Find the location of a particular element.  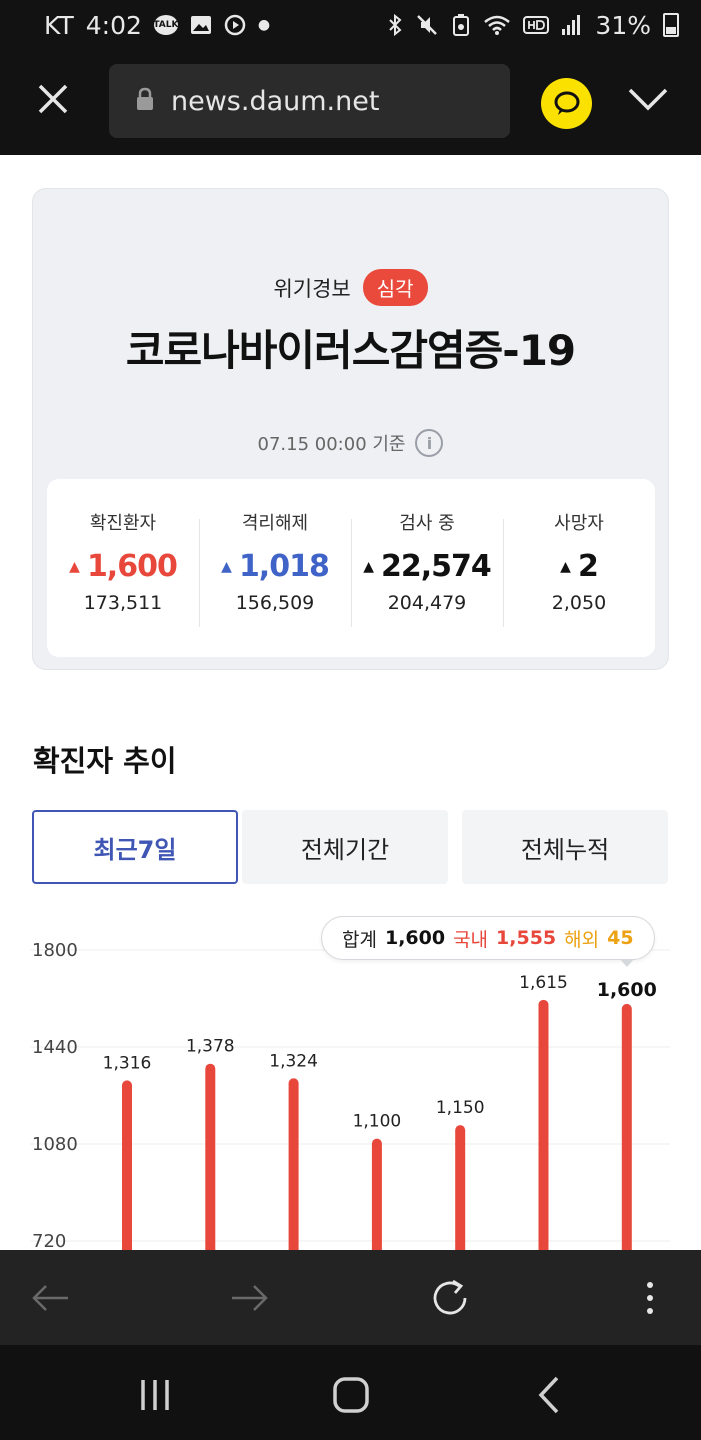

stat-delta: ▲ 1,018 is located at coordinates (275, 566).